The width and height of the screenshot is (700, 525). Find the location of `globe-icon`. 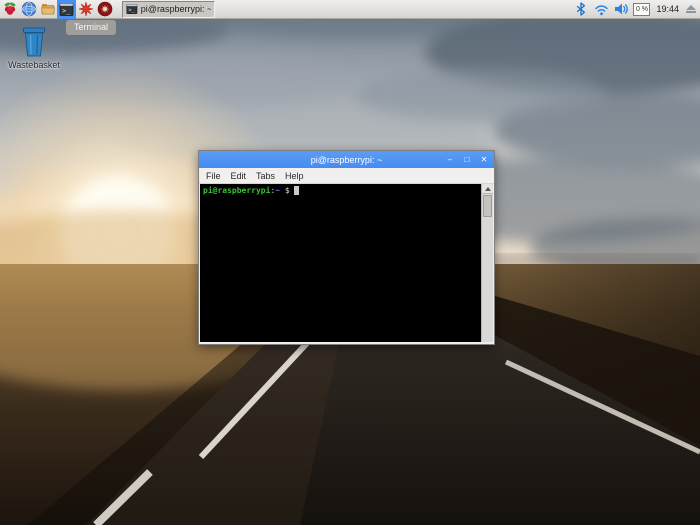

globe-icon is located at coordinates (28, 9).